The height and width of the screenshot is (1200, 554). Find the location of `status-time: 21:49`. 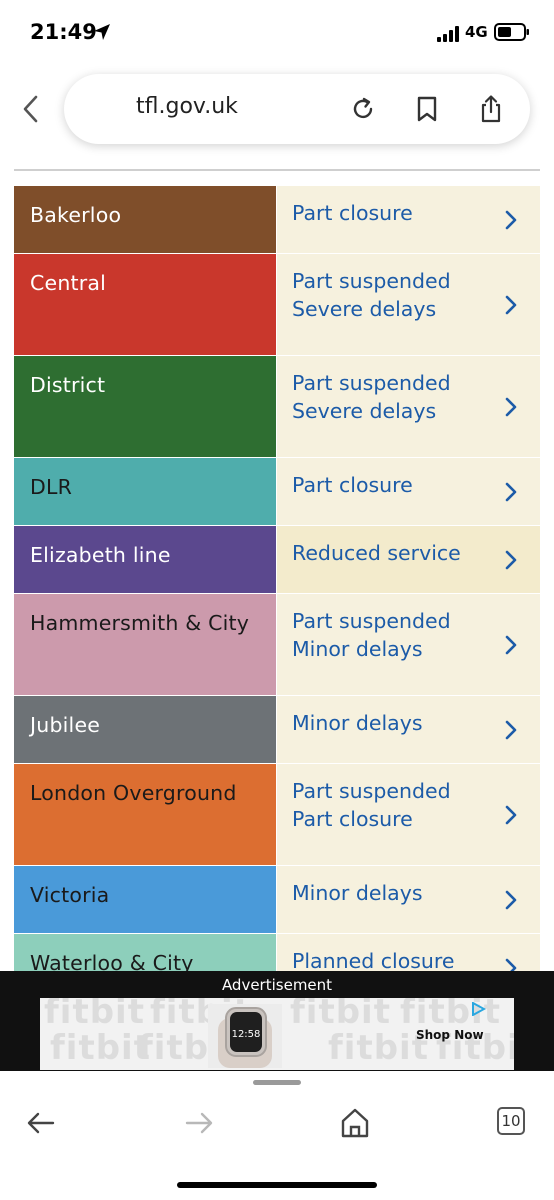

status-time: 21:49 is located at coordinates (63, 32).